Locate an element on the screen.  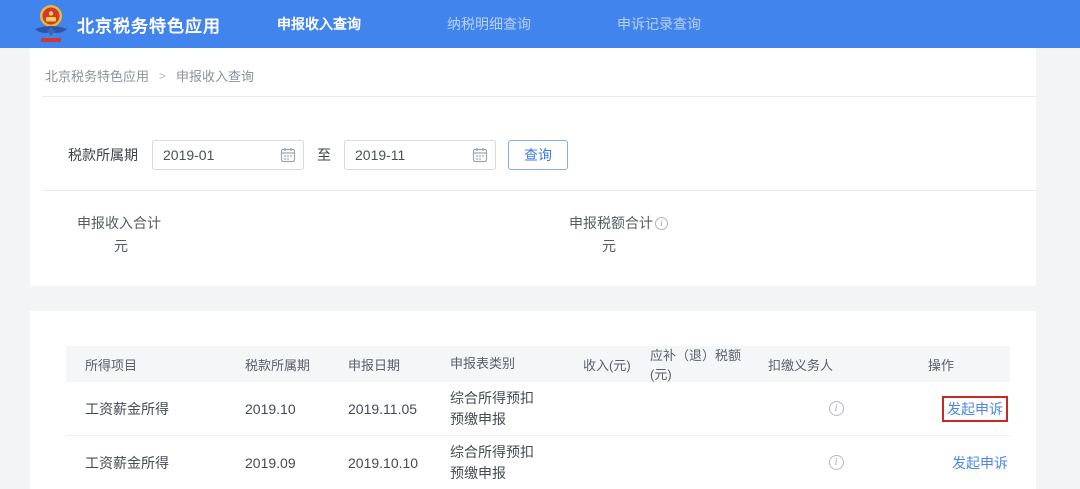
declared-tax-total-value: 元 is located at coordinates (609, 246).